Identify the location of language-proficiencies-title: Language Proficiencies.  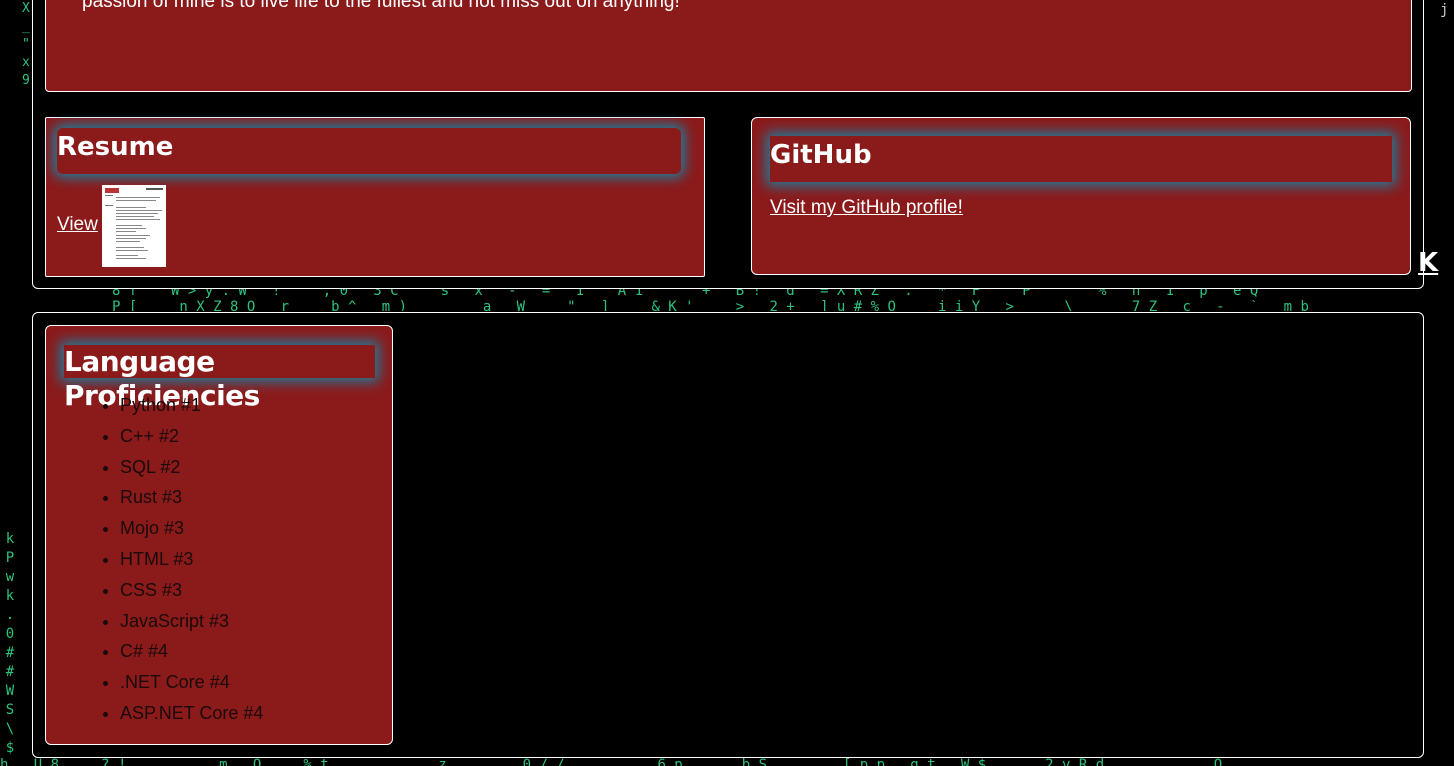
(219, 378).